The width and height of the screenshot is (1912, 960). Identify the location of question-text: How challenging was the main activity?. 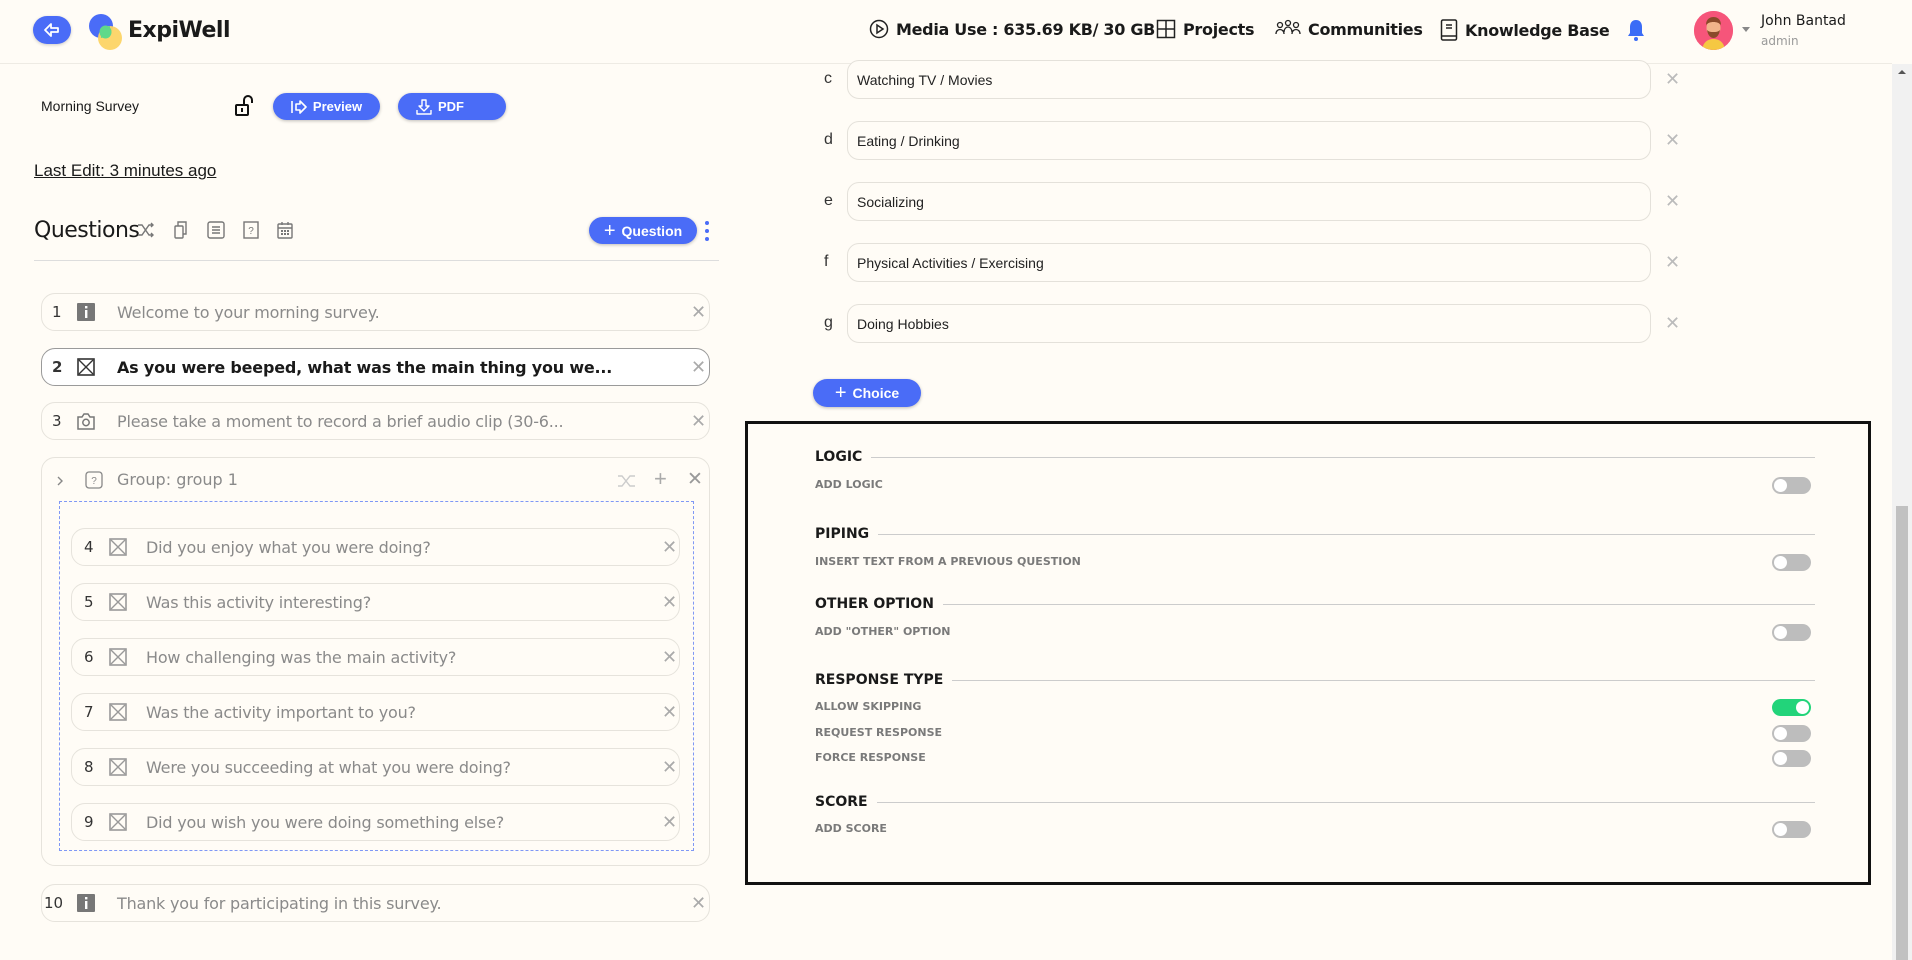
(301, 657).